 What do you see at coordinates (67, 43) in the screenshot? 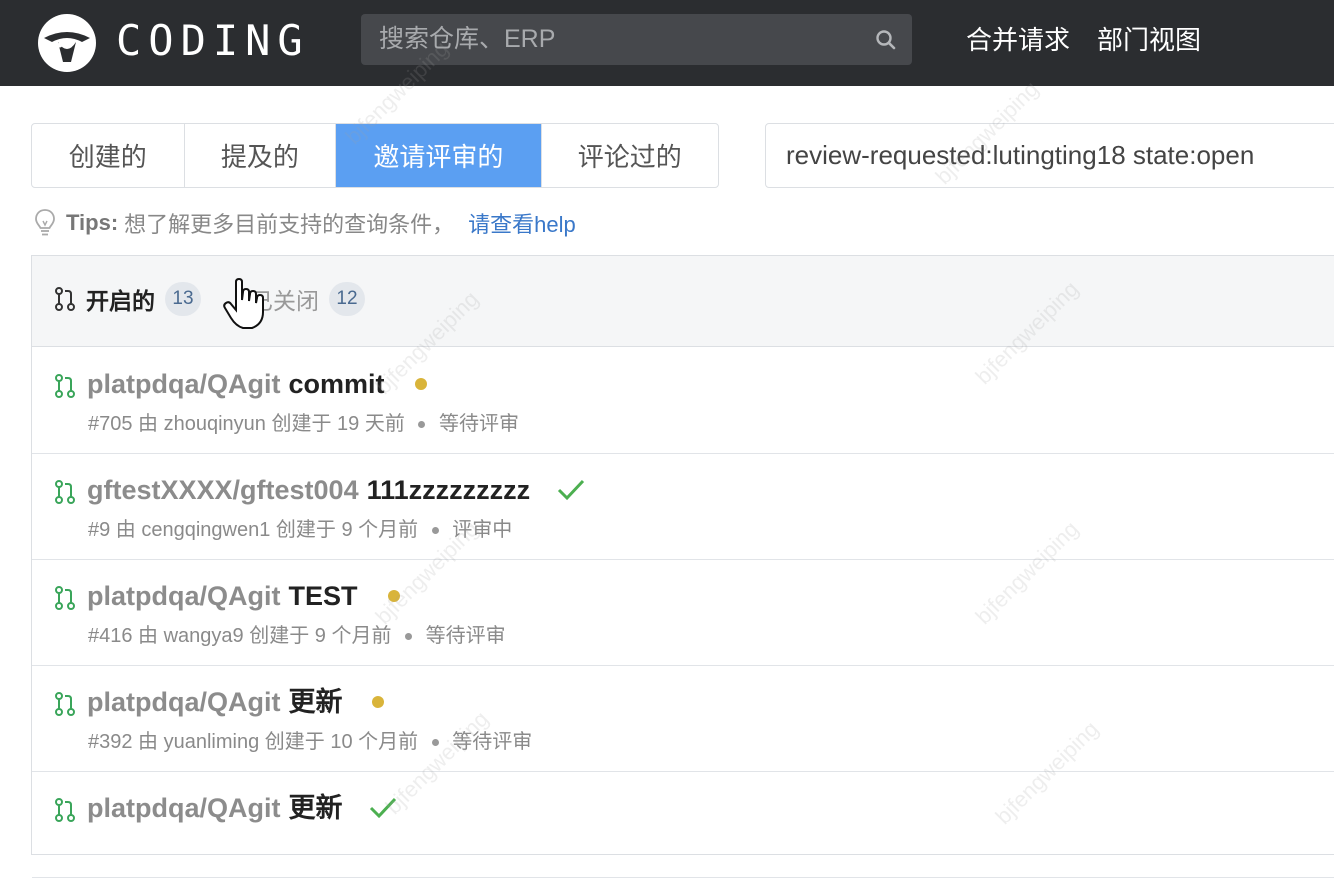
I see `coding-logo-icon` at bounding box center [67, 43].